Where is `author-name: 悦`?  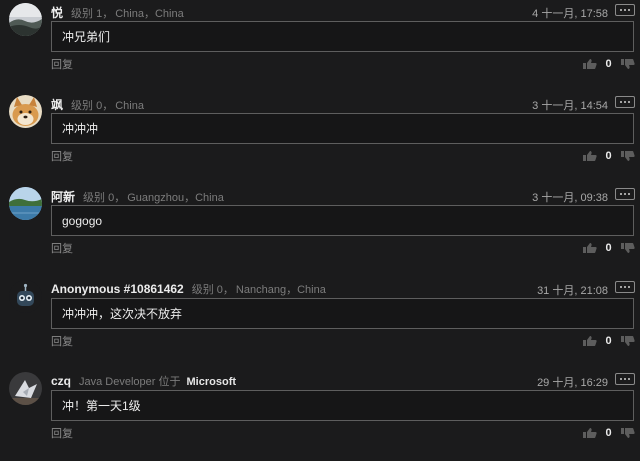 author-name: 悦 is located at coordinates (57, 12).